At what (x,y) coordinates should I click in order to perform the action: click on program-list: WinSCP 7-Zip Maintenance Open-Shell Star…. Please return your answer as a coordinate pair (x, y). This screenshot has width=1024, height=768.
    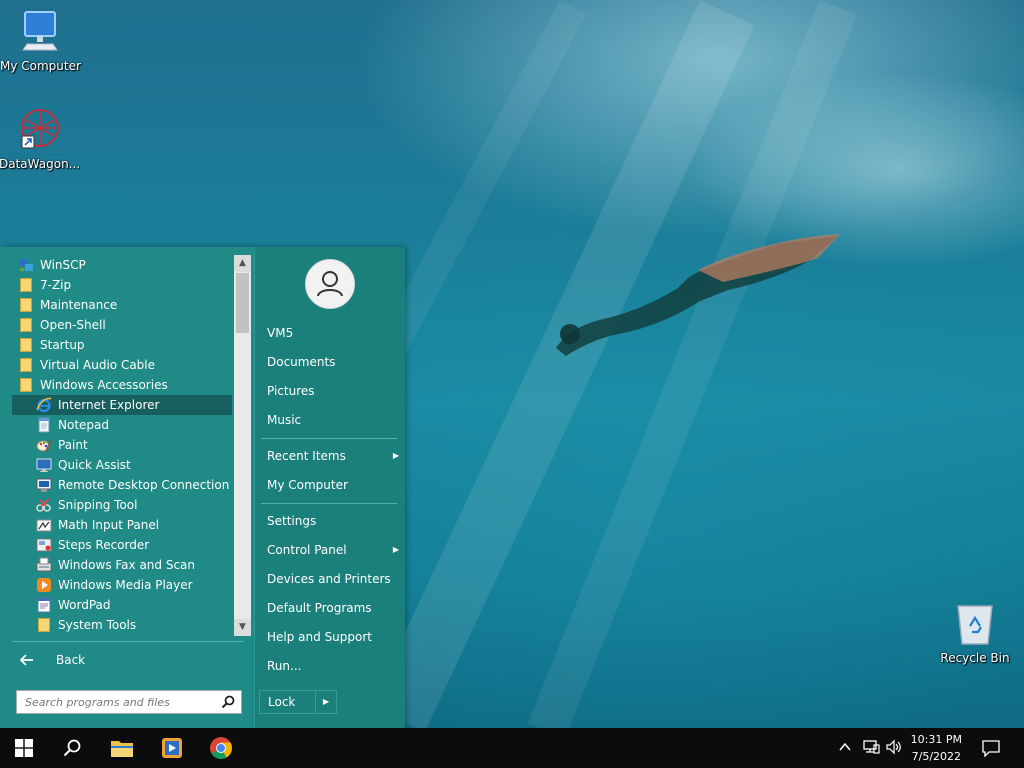
    Looking at the image, I should click on (117, 446).